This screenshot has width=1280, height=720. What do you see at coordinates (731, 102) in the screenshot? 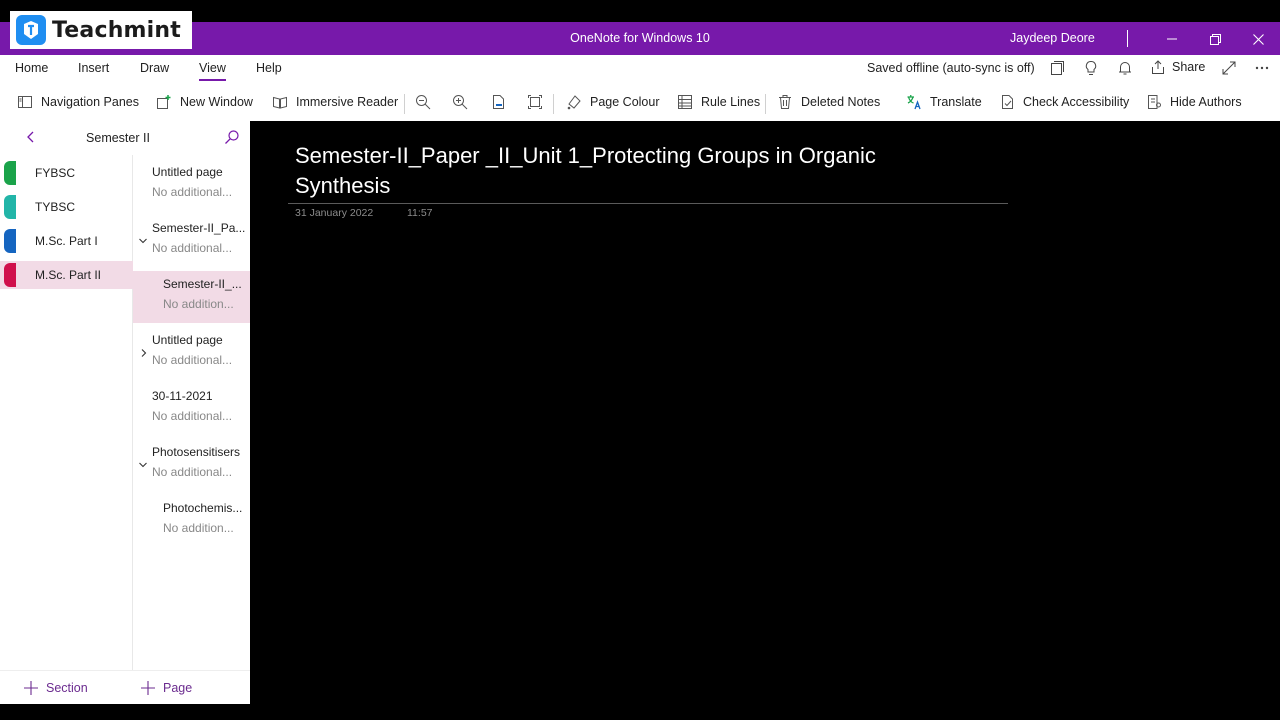
I see `rule-lines-label: Rule Lines` at bounding box center [731, 102].